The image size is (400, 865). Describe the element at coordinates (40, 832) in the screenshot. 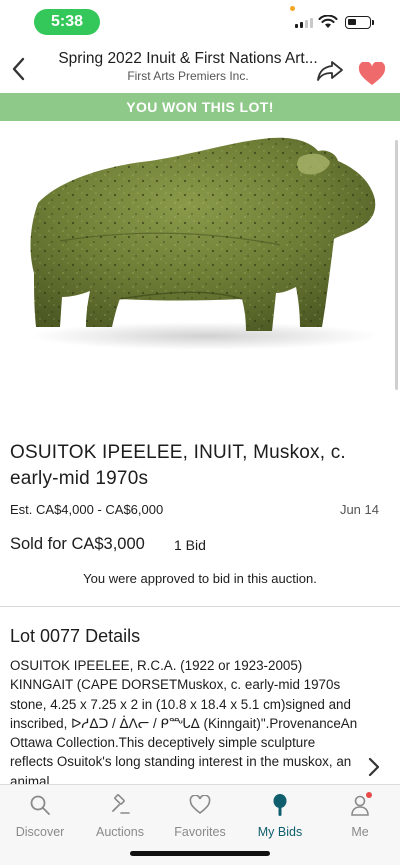

I see `tab-label: Discover` at that location.